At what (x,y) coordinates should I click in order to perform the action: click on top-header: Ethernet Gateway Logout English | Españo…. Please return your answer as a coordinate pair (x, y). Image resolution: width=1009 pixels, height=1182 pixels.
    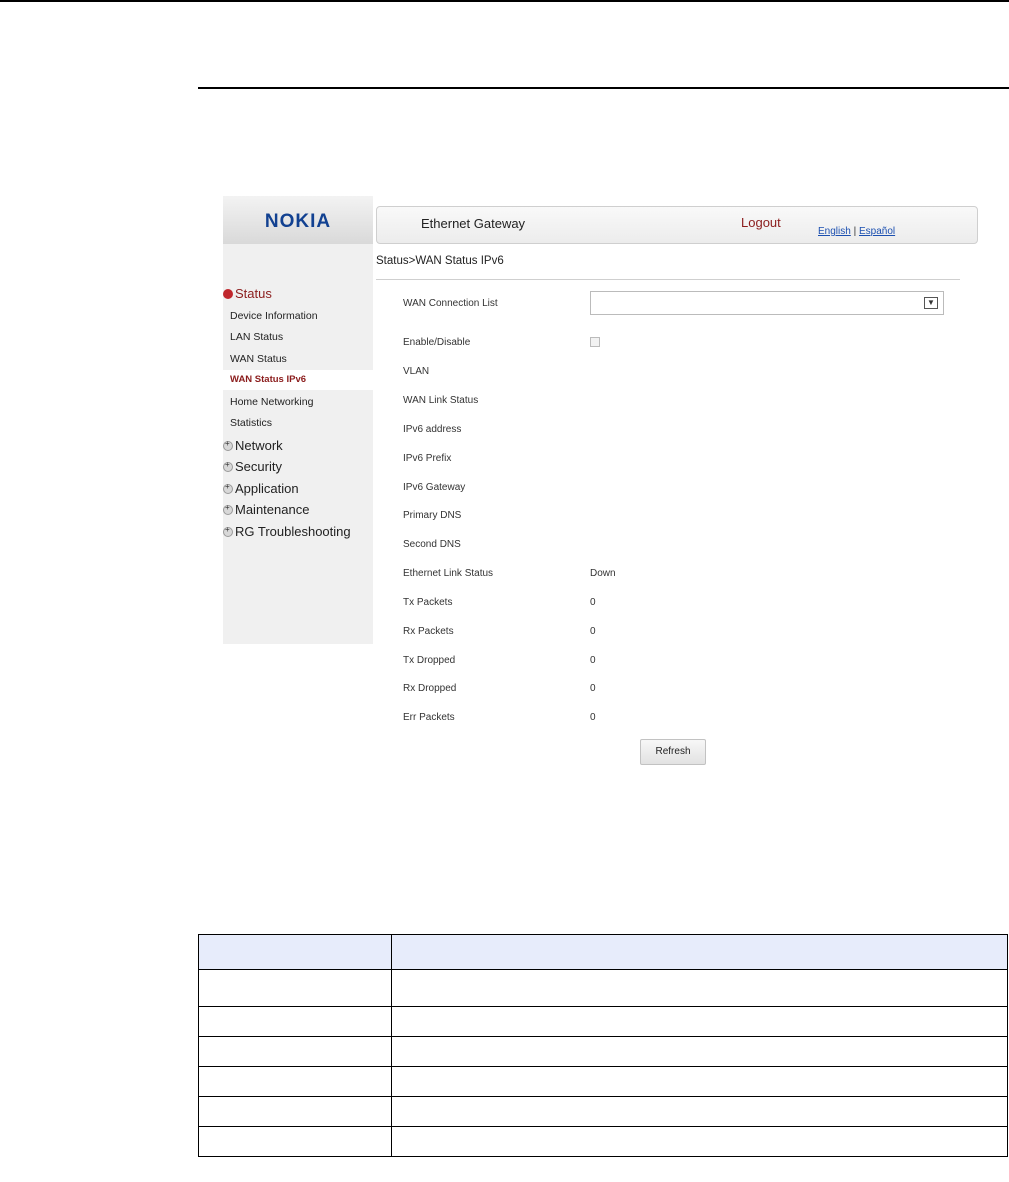
    Looking at the image, I should click on (677, 225).